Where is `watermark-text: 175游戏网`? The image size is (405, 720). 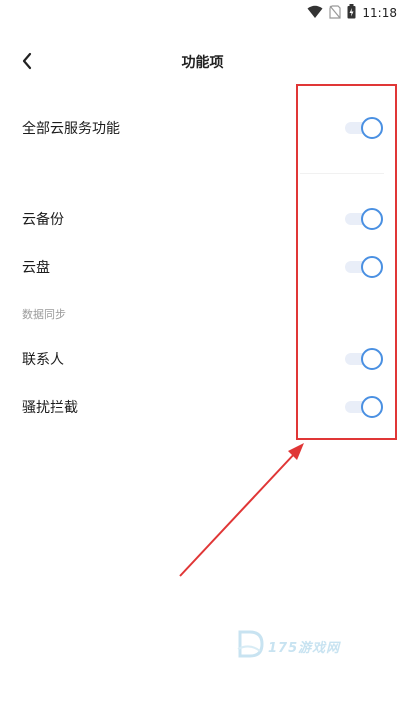 watermark-text: 175游戏网 is located at coordinates (304, 648).